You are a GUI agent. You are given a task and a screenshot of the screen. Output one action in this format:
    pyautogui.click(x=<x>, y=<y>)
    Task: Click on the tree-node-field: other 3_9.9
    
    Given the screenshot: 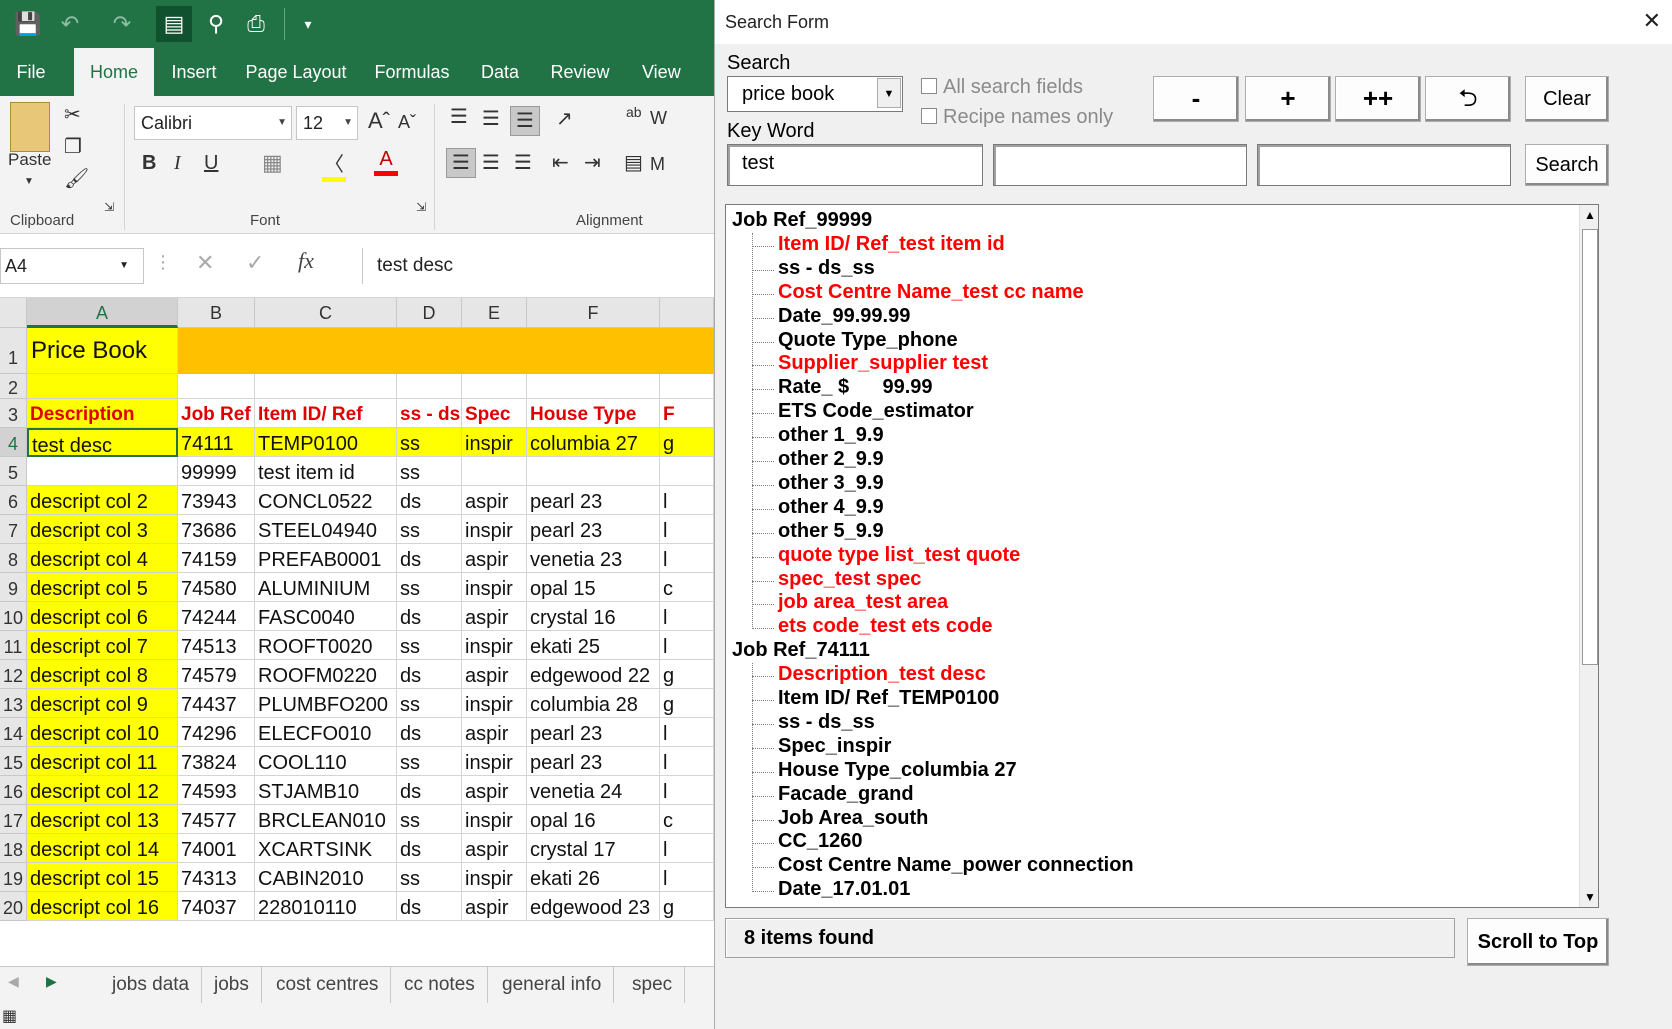 What is the action you would take?
    pyautogui.click(x=831, y=483)
    